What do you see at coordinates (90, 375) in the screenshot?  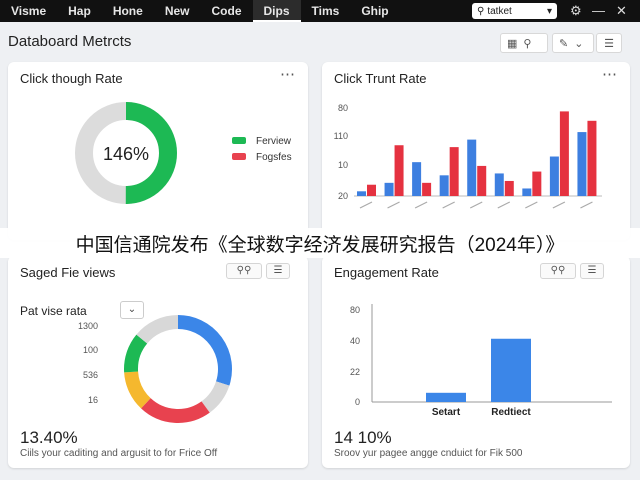 I see `y-tick-label: 536` at bounding box center [90, 375].